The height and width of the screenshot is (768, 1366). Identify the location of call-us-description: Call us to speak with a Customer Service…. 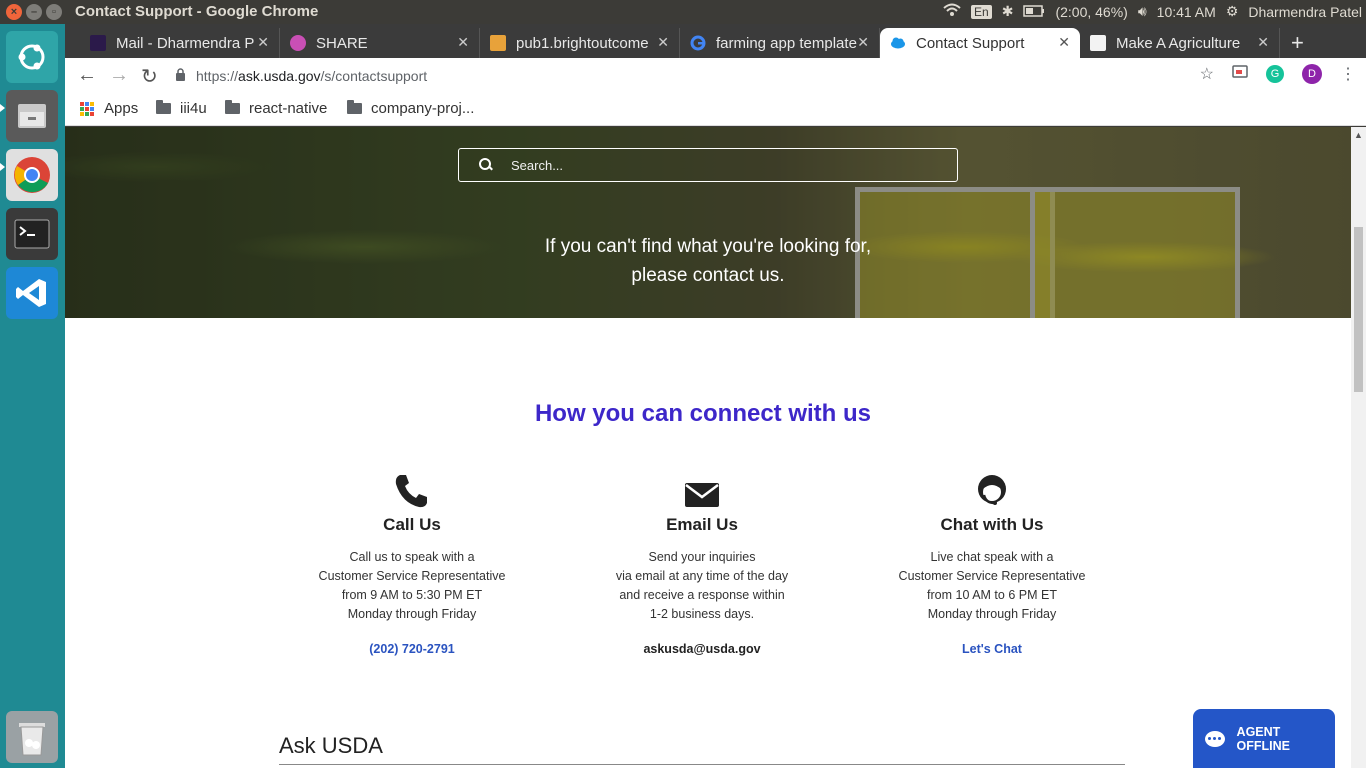
(412, 586).